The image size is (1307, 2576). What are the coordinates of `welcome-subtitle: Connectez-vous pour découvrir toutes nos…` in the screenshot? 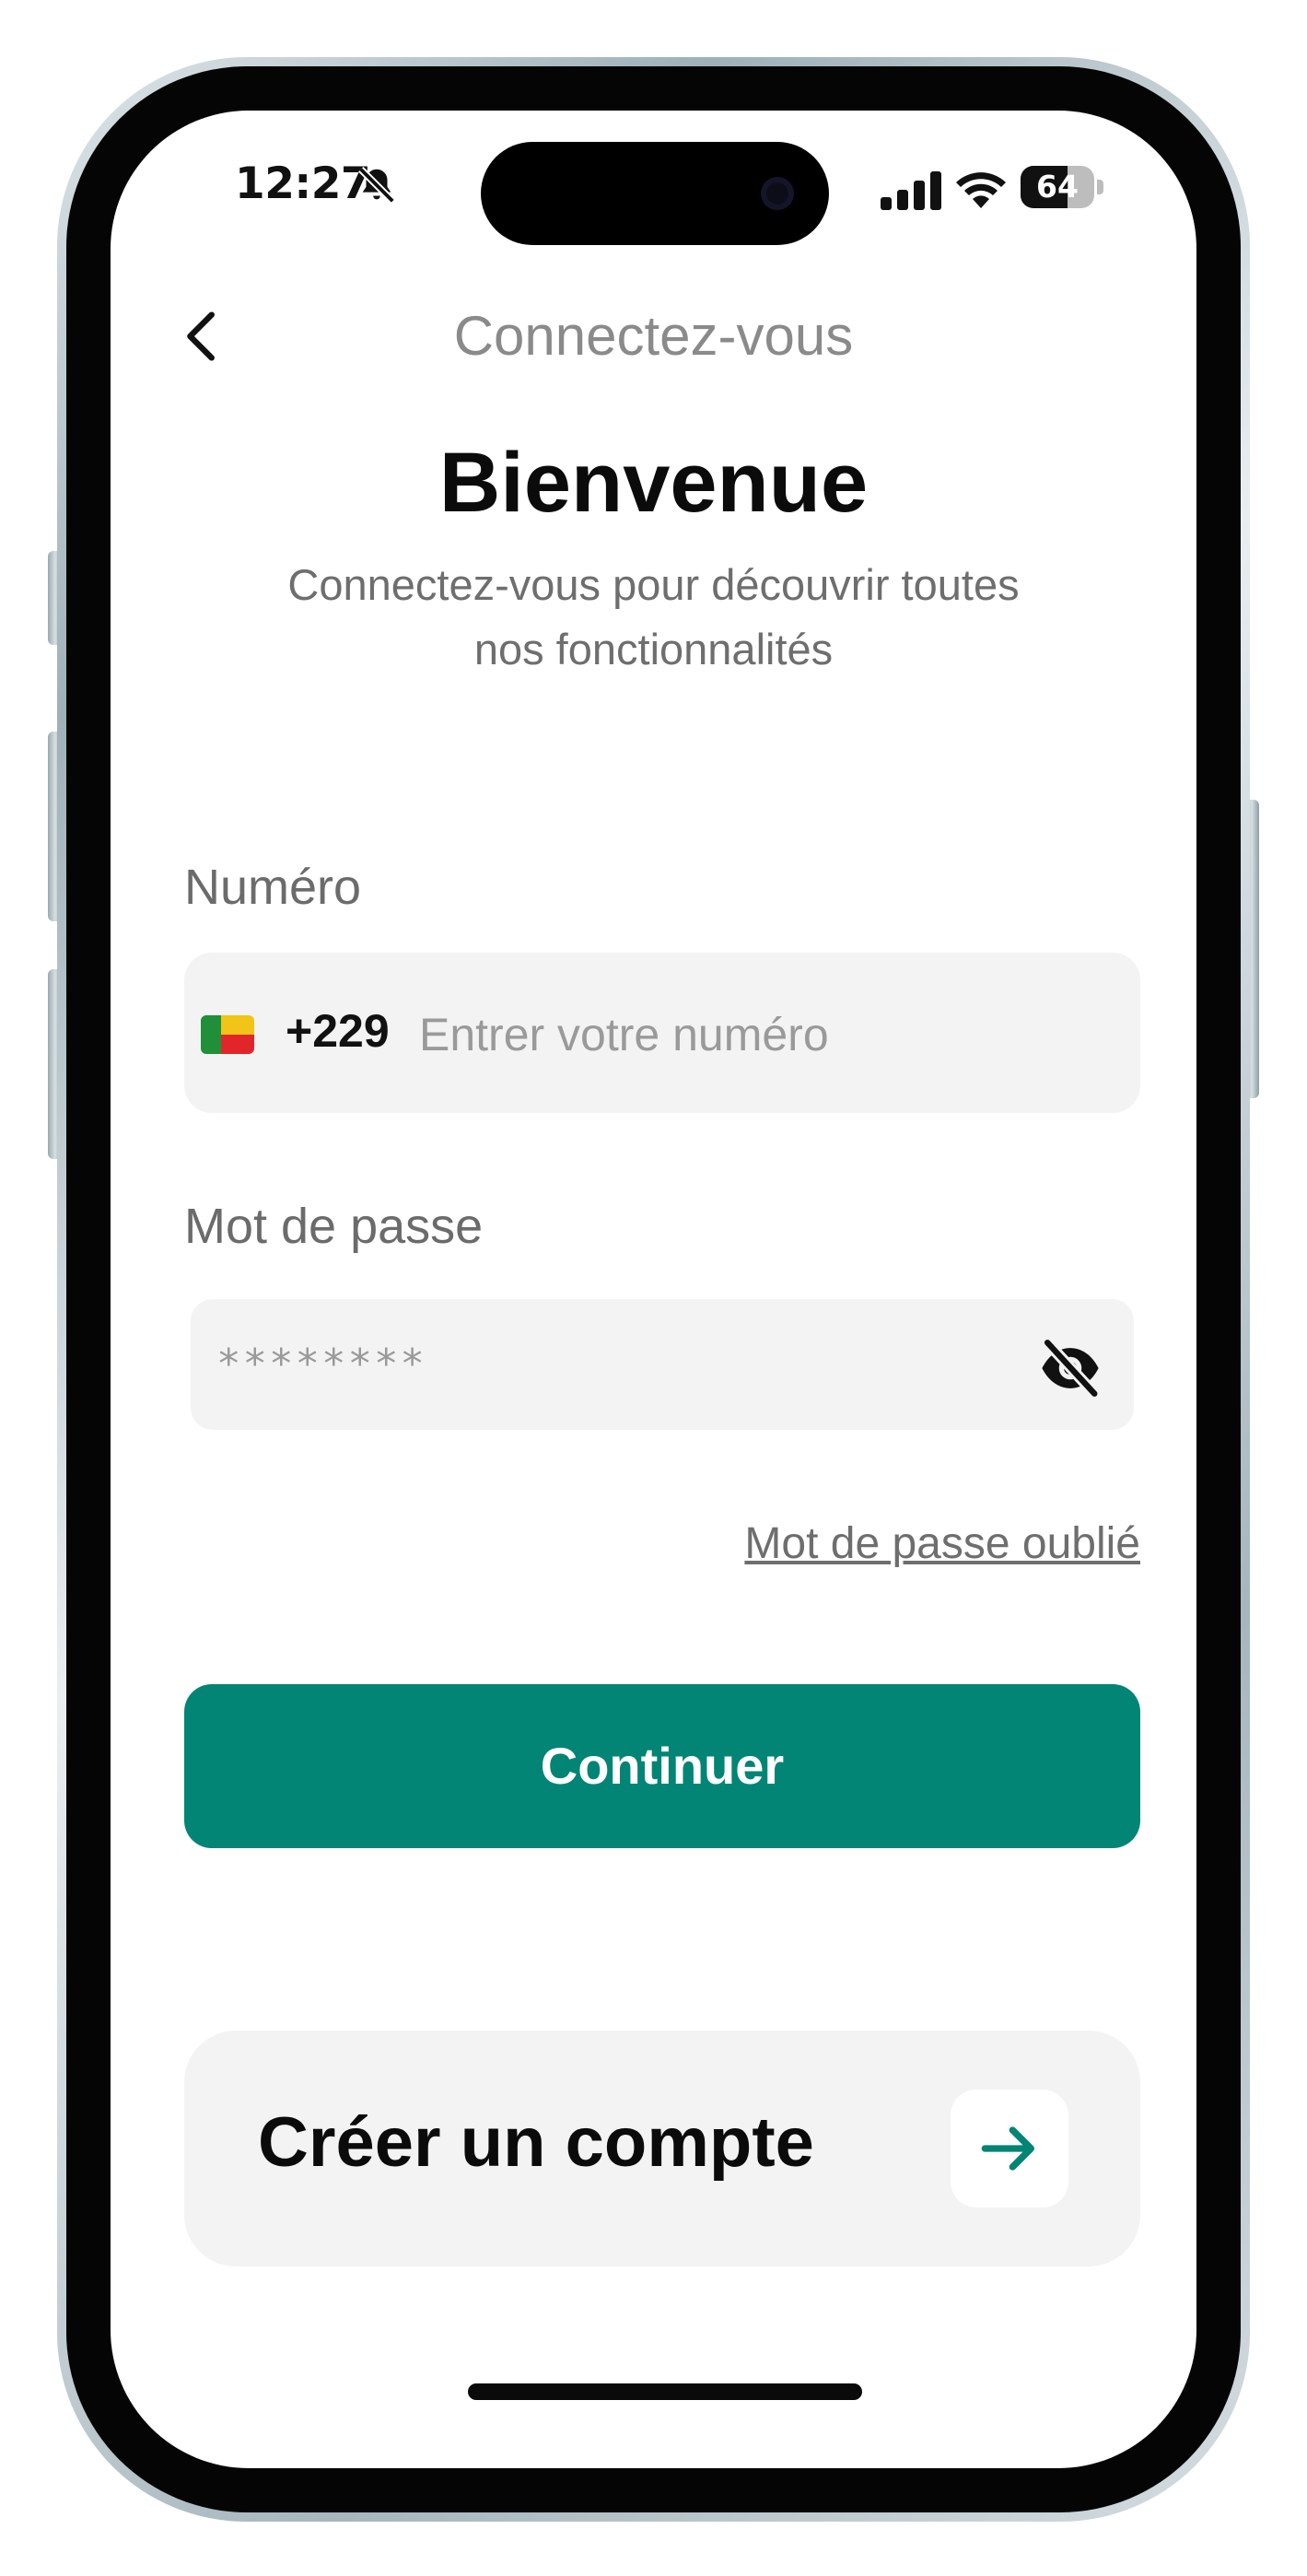 It's located at (653, 616).